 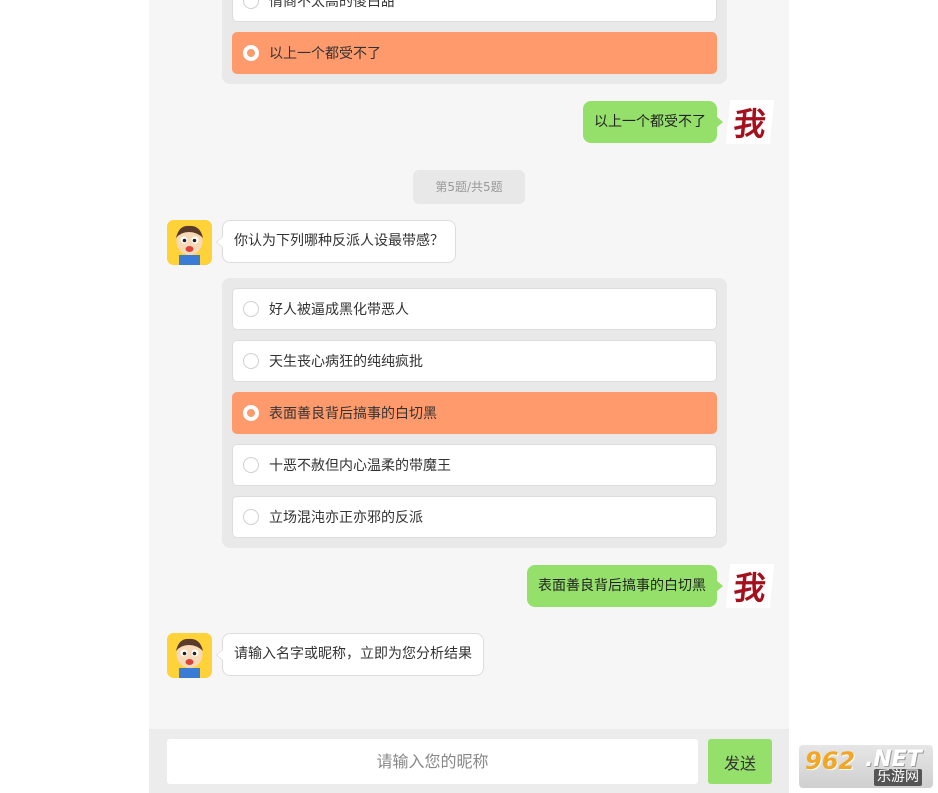 What do you see at coordinates (432, 761) in the screenshot?
I see `nickname-input` at bounding box center [432, 761].